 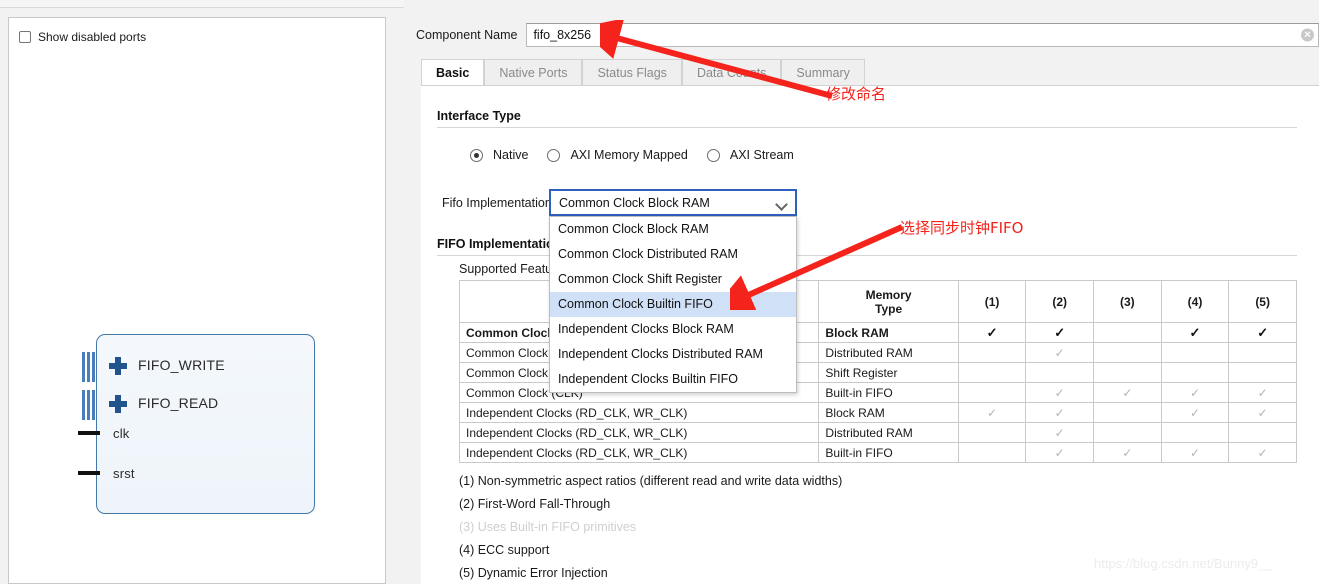 I want to click on interface-type-rule, so click(x=867, y=127).